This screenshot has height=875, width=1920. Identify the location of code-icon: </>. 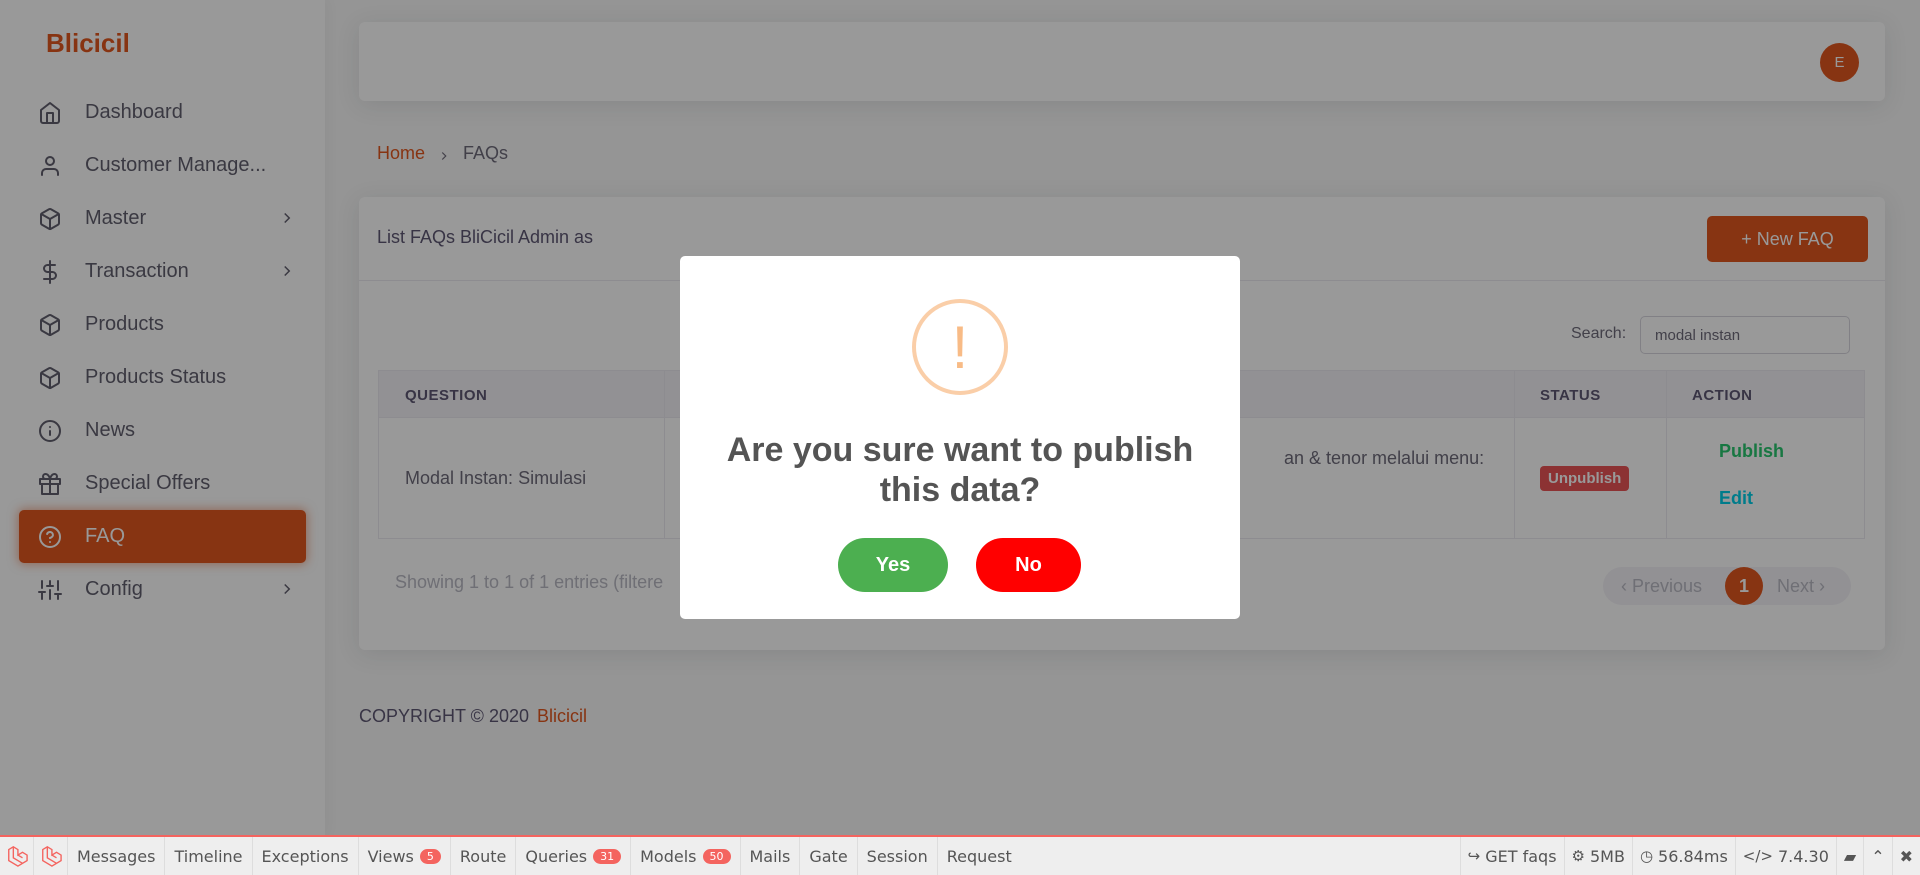
(1757, 856).